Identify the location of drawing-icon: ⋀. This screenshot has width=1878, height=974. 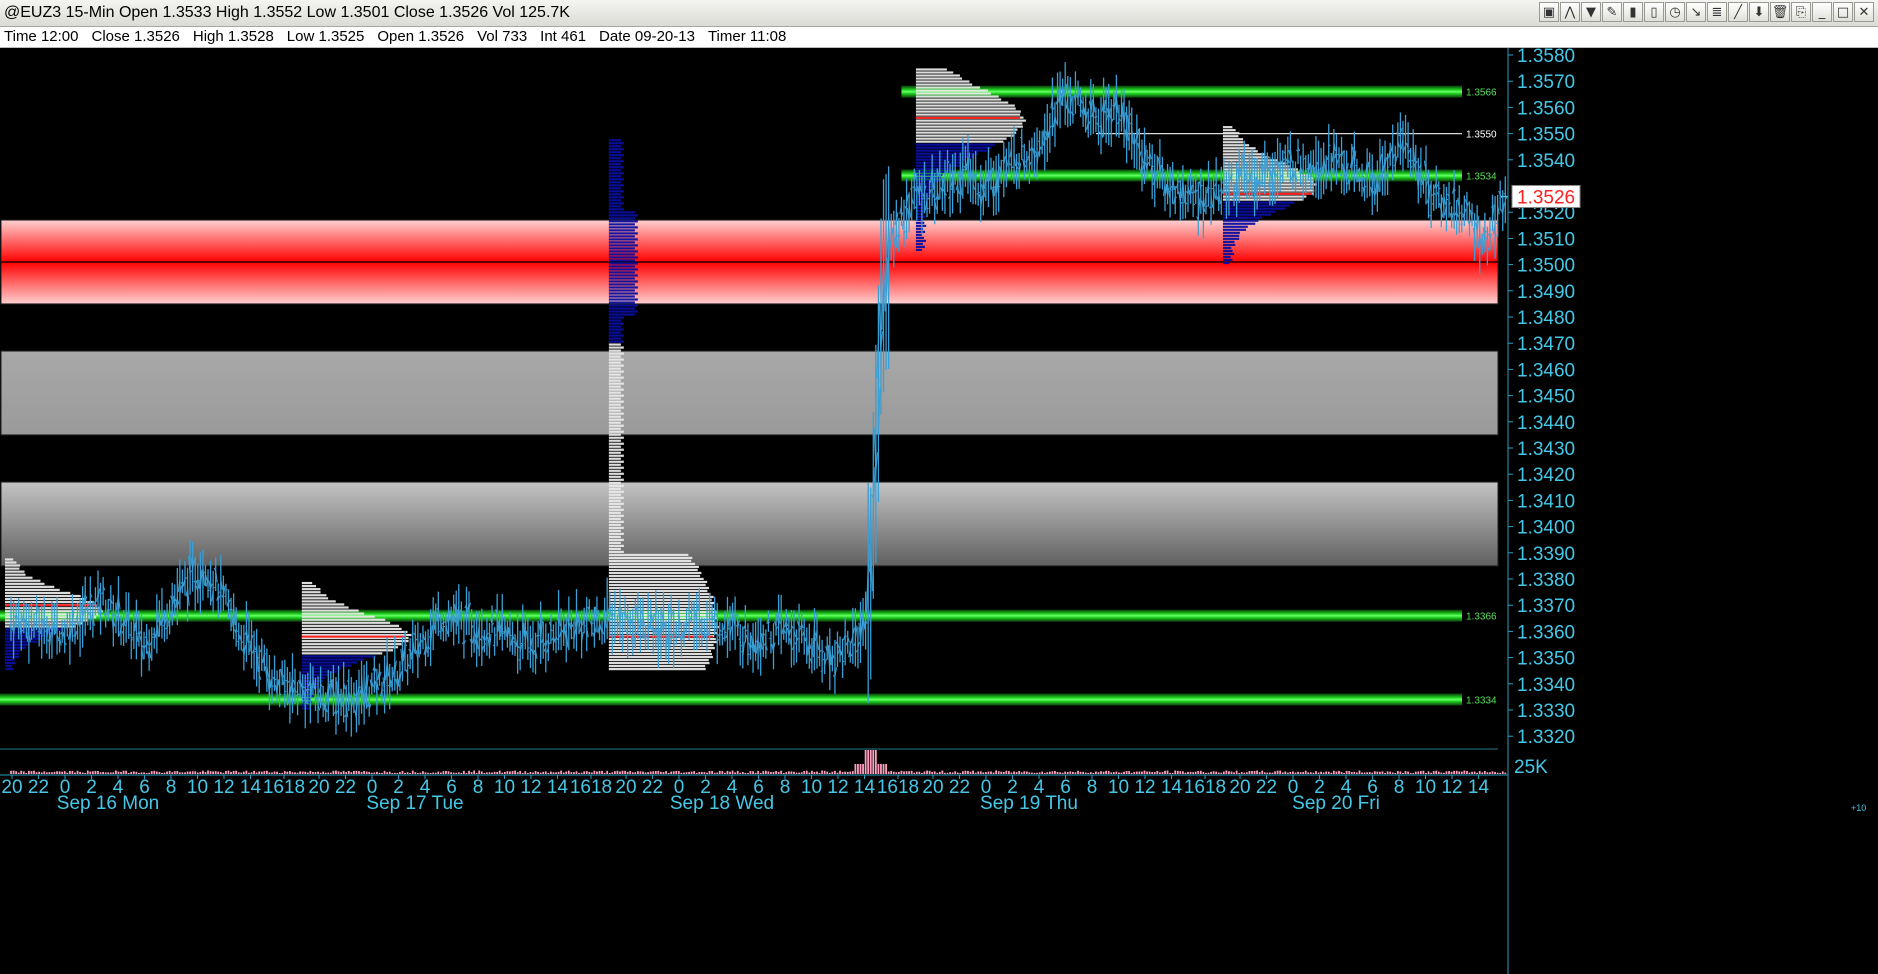
(1570, 12).